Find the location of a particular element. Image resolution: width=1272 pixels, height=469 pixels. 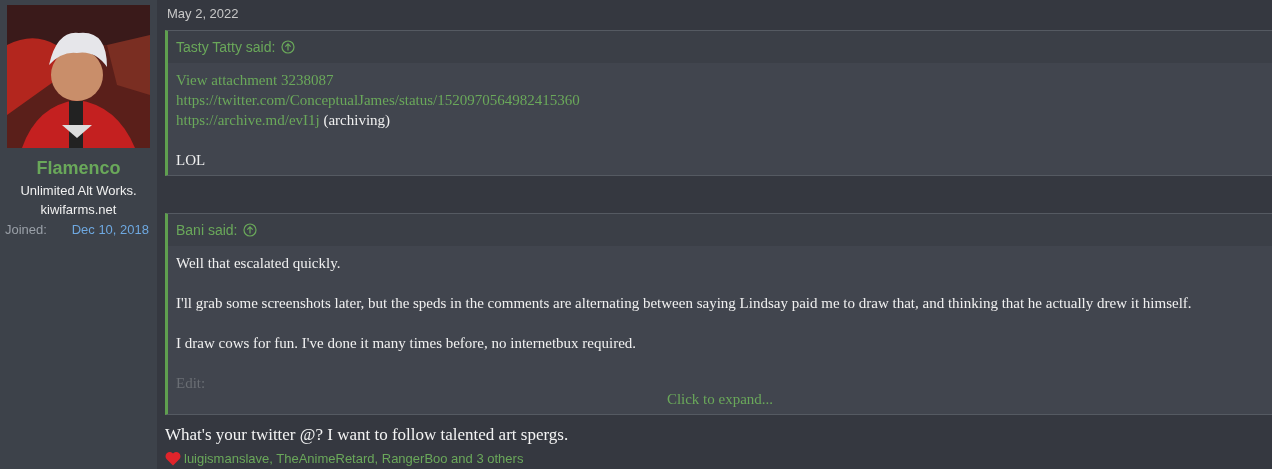

post-text: What's your twitter @? I want to follow talented art spergs. is located at coordinates (367, 435).